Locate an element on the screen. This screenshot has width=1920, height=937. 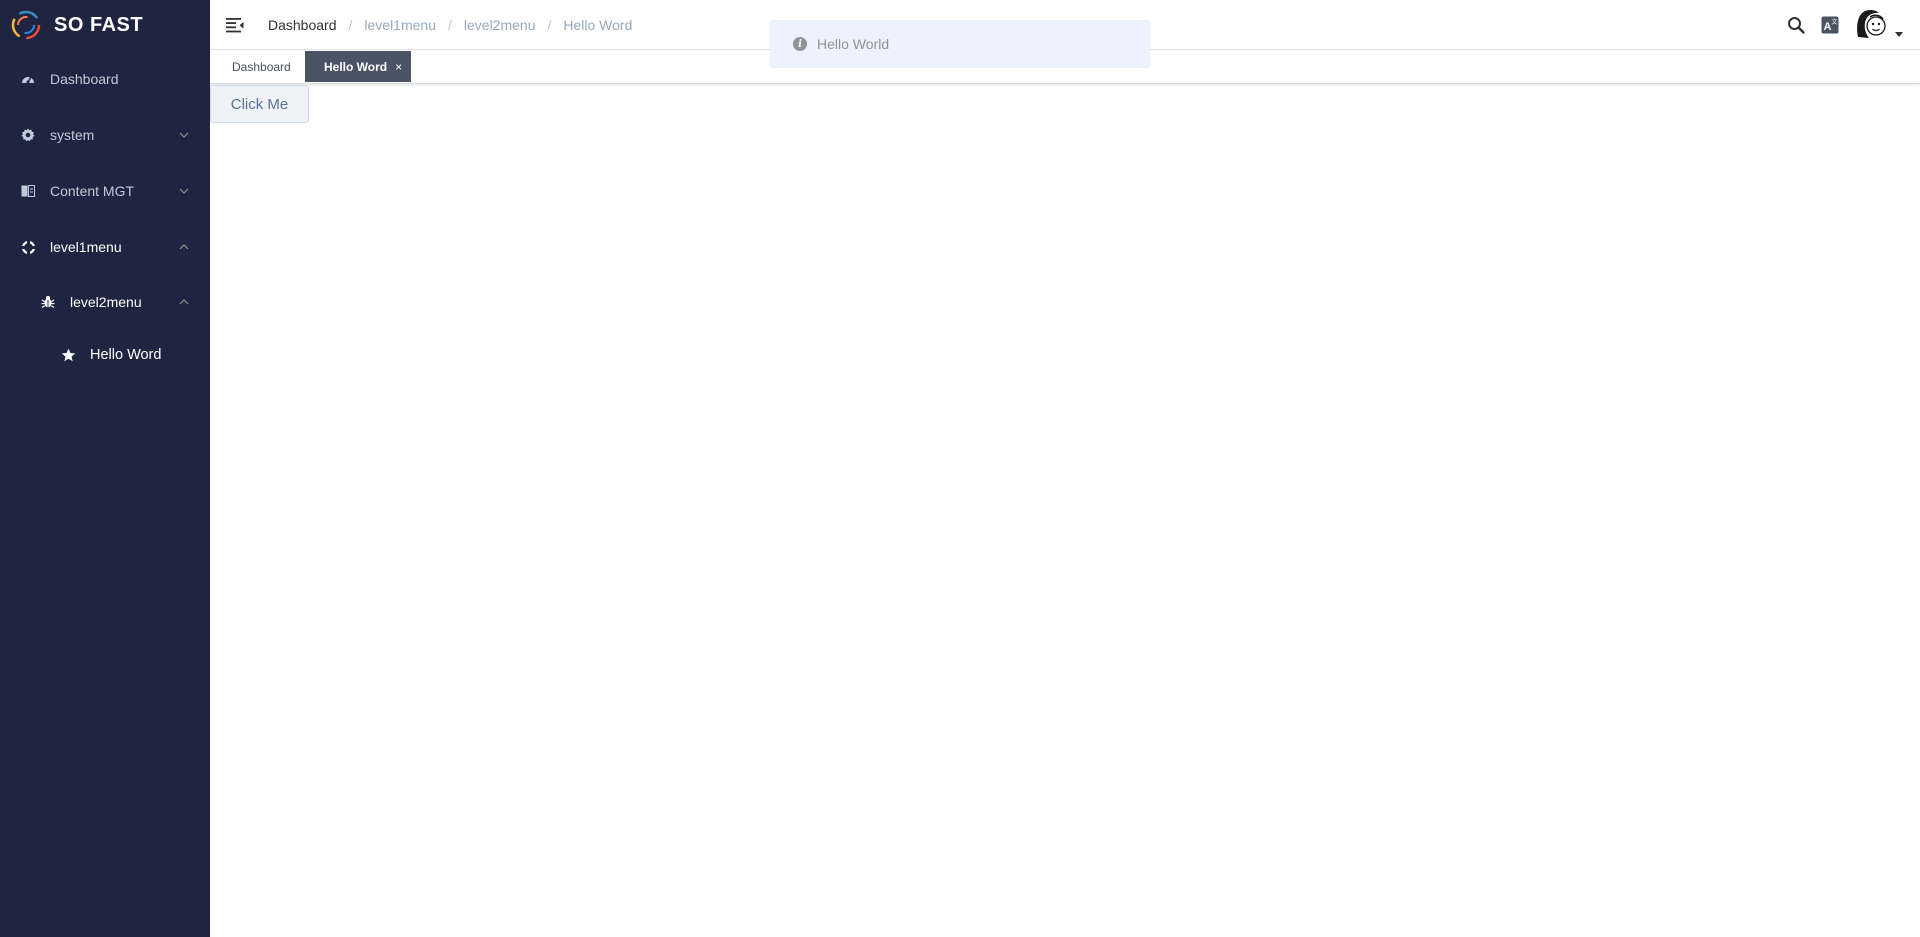
gear-icon is located at coordinates (28, 135).